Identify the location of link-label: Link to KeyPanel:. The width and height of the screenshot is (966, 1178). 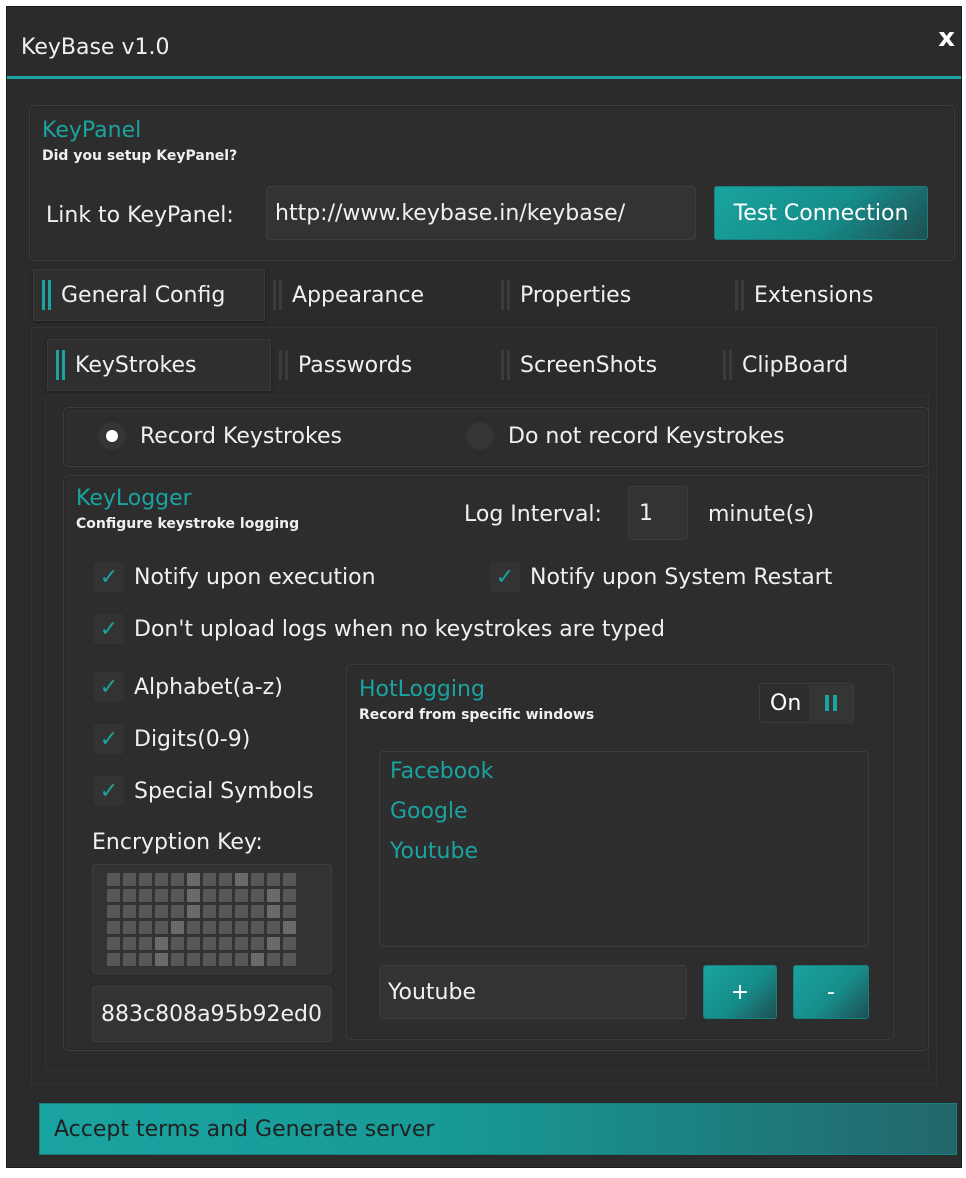
(140, 215).